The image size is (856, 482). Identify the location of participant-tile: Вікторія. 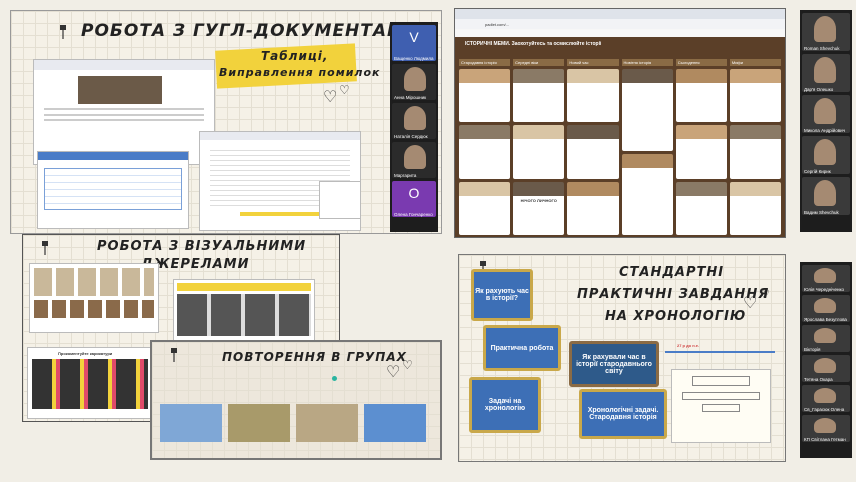
(826, 338).